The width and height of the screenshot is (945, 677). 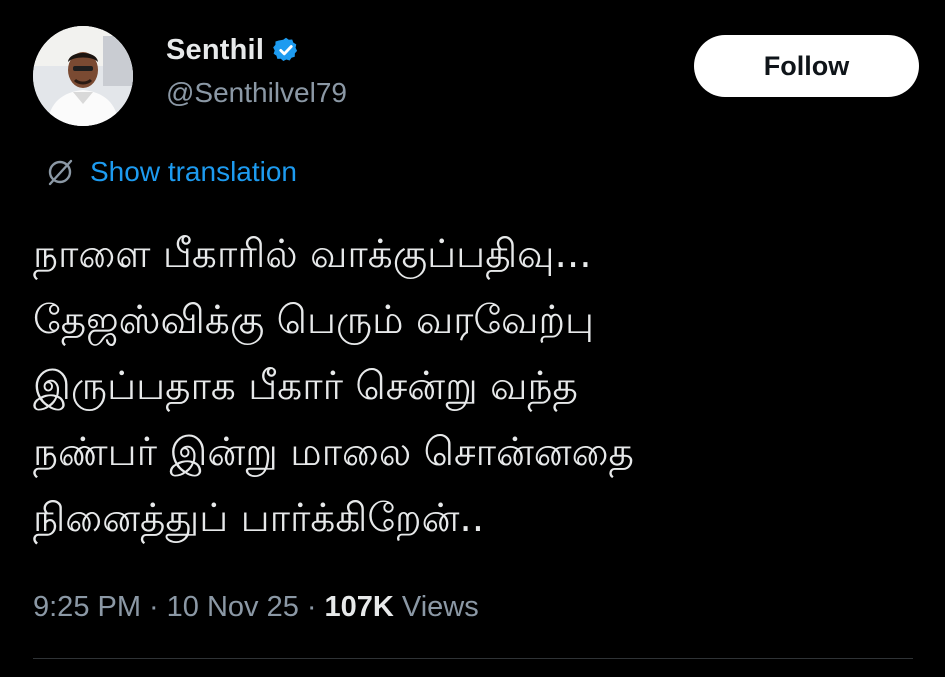 I want to click on tweet-text-line: இருப்பதாக பீகார் சென்று வந்த, so click(x=305, y=386).